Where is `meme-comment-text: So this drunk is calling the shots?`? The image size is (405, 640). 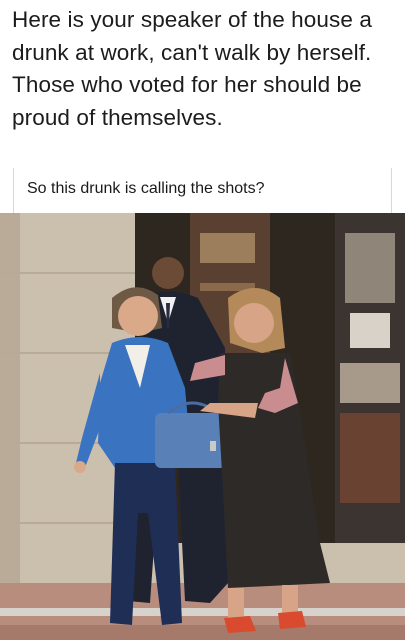 meme-comment-text: So this drunk is calling the shots? is located at coordinates (146, 188).